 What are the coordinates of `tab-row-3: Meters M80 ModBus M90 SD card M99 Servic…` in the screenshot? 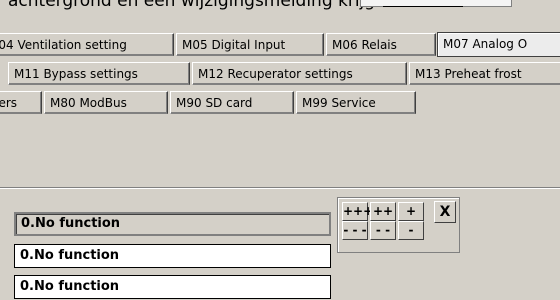 It's located at (280, 103).